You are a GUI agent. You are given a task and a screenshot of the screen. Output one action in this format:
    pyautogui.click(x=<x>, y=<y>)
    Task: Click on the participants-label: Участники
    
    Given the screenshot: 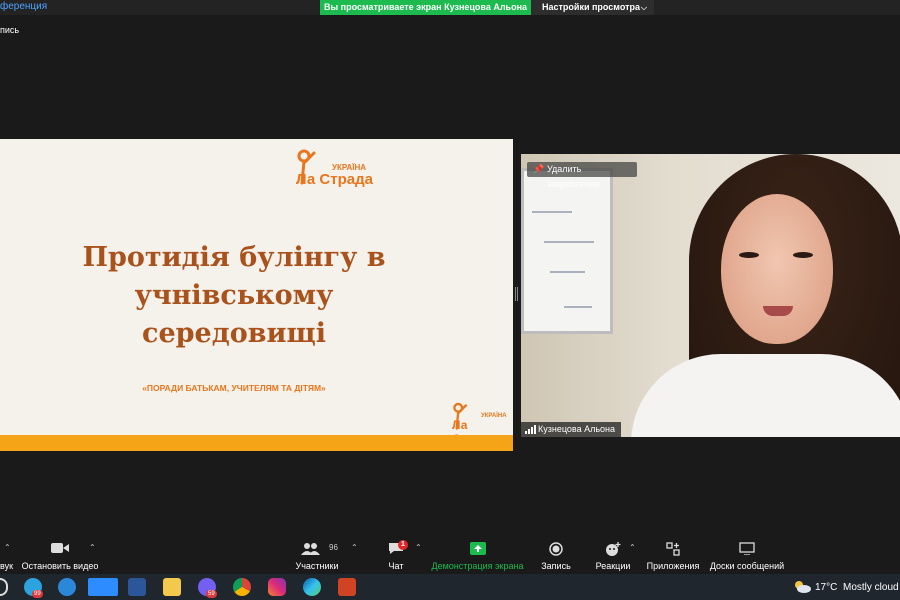 What is the action you would take?
    pyautogui.click(x=317, y=566)
    